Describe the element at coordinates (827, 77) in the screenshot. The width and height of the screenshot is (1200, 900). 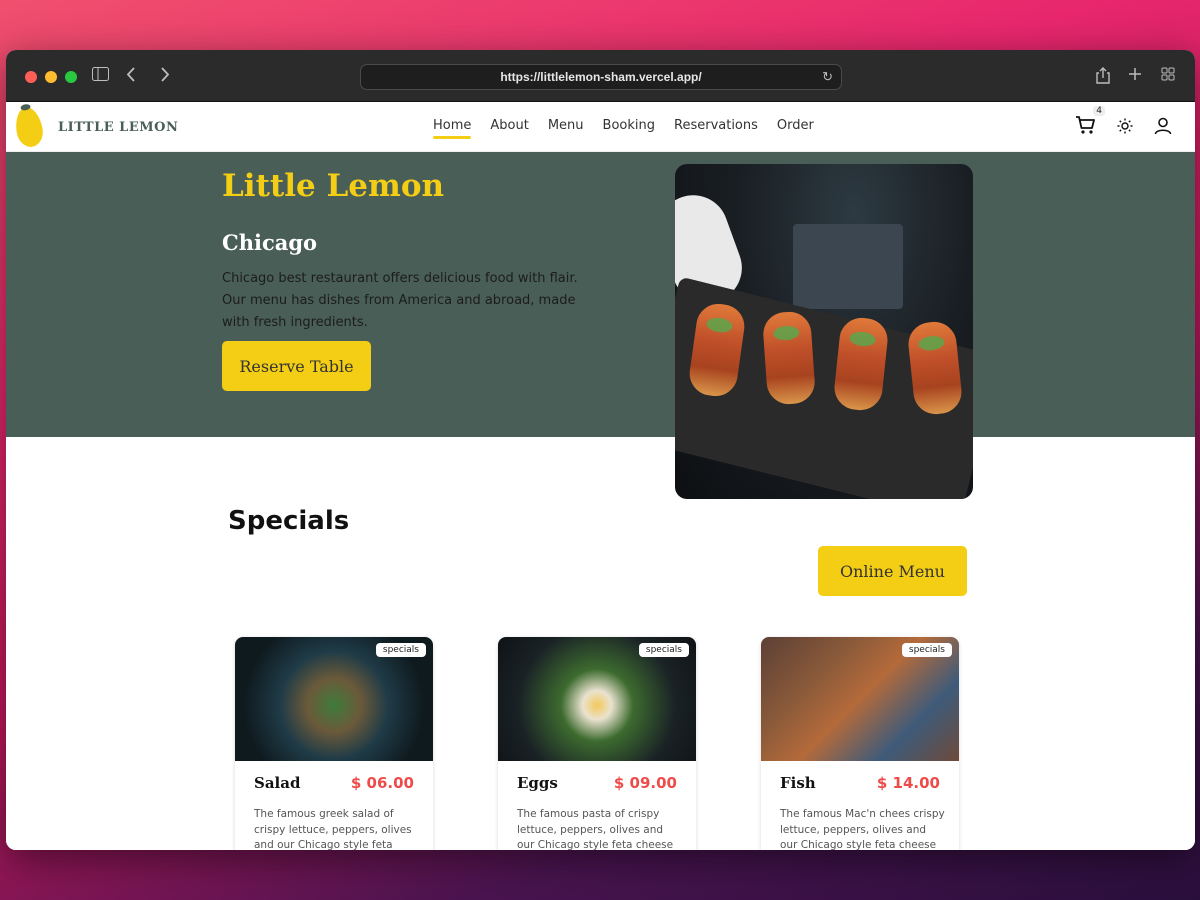
I see `reload-icon: ↻` at that location.